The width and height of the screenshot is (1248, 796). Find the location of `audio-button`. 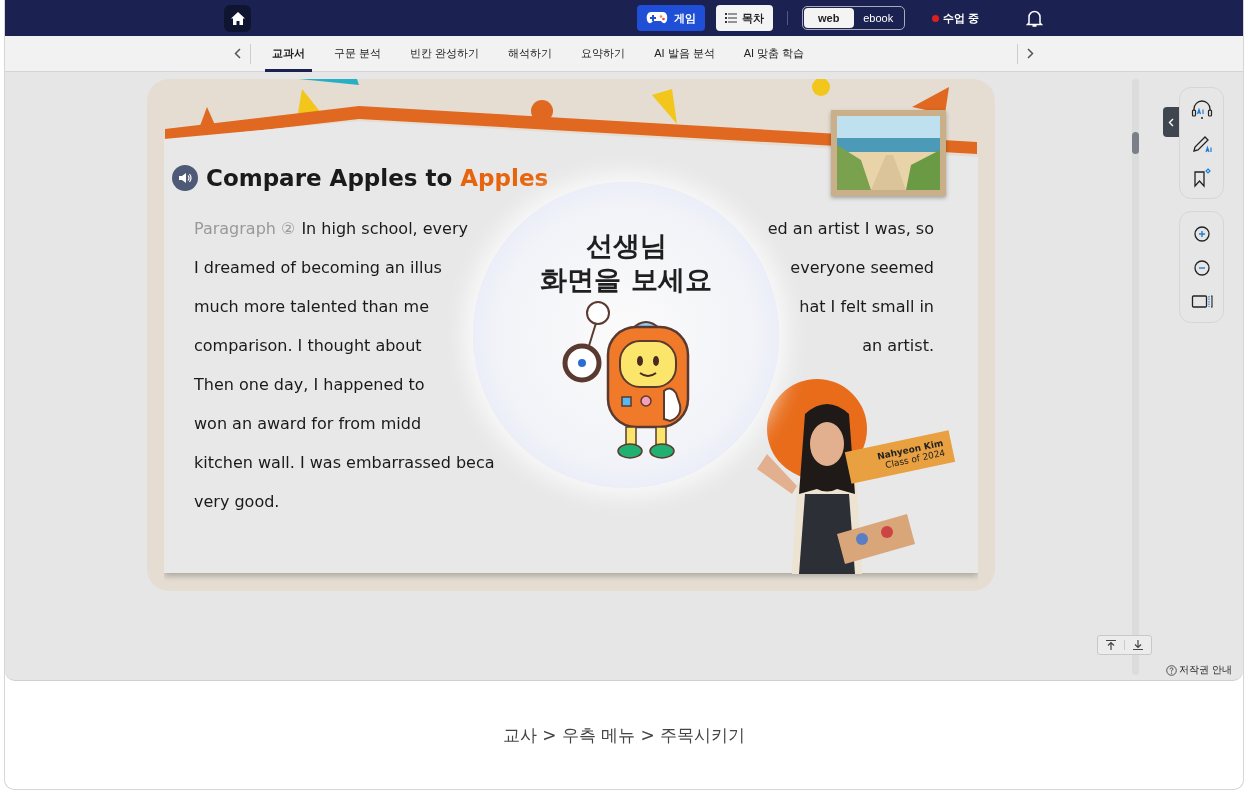

audio-button is located at coordinates (185, 178).